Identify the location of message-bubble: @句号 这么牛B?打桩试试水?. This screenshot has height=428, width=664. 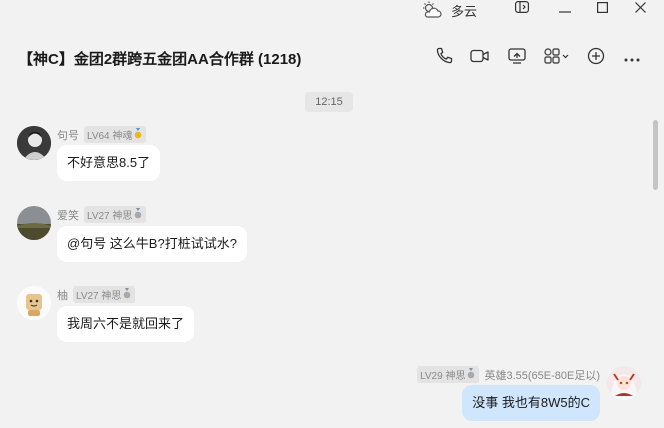
(152, 244).